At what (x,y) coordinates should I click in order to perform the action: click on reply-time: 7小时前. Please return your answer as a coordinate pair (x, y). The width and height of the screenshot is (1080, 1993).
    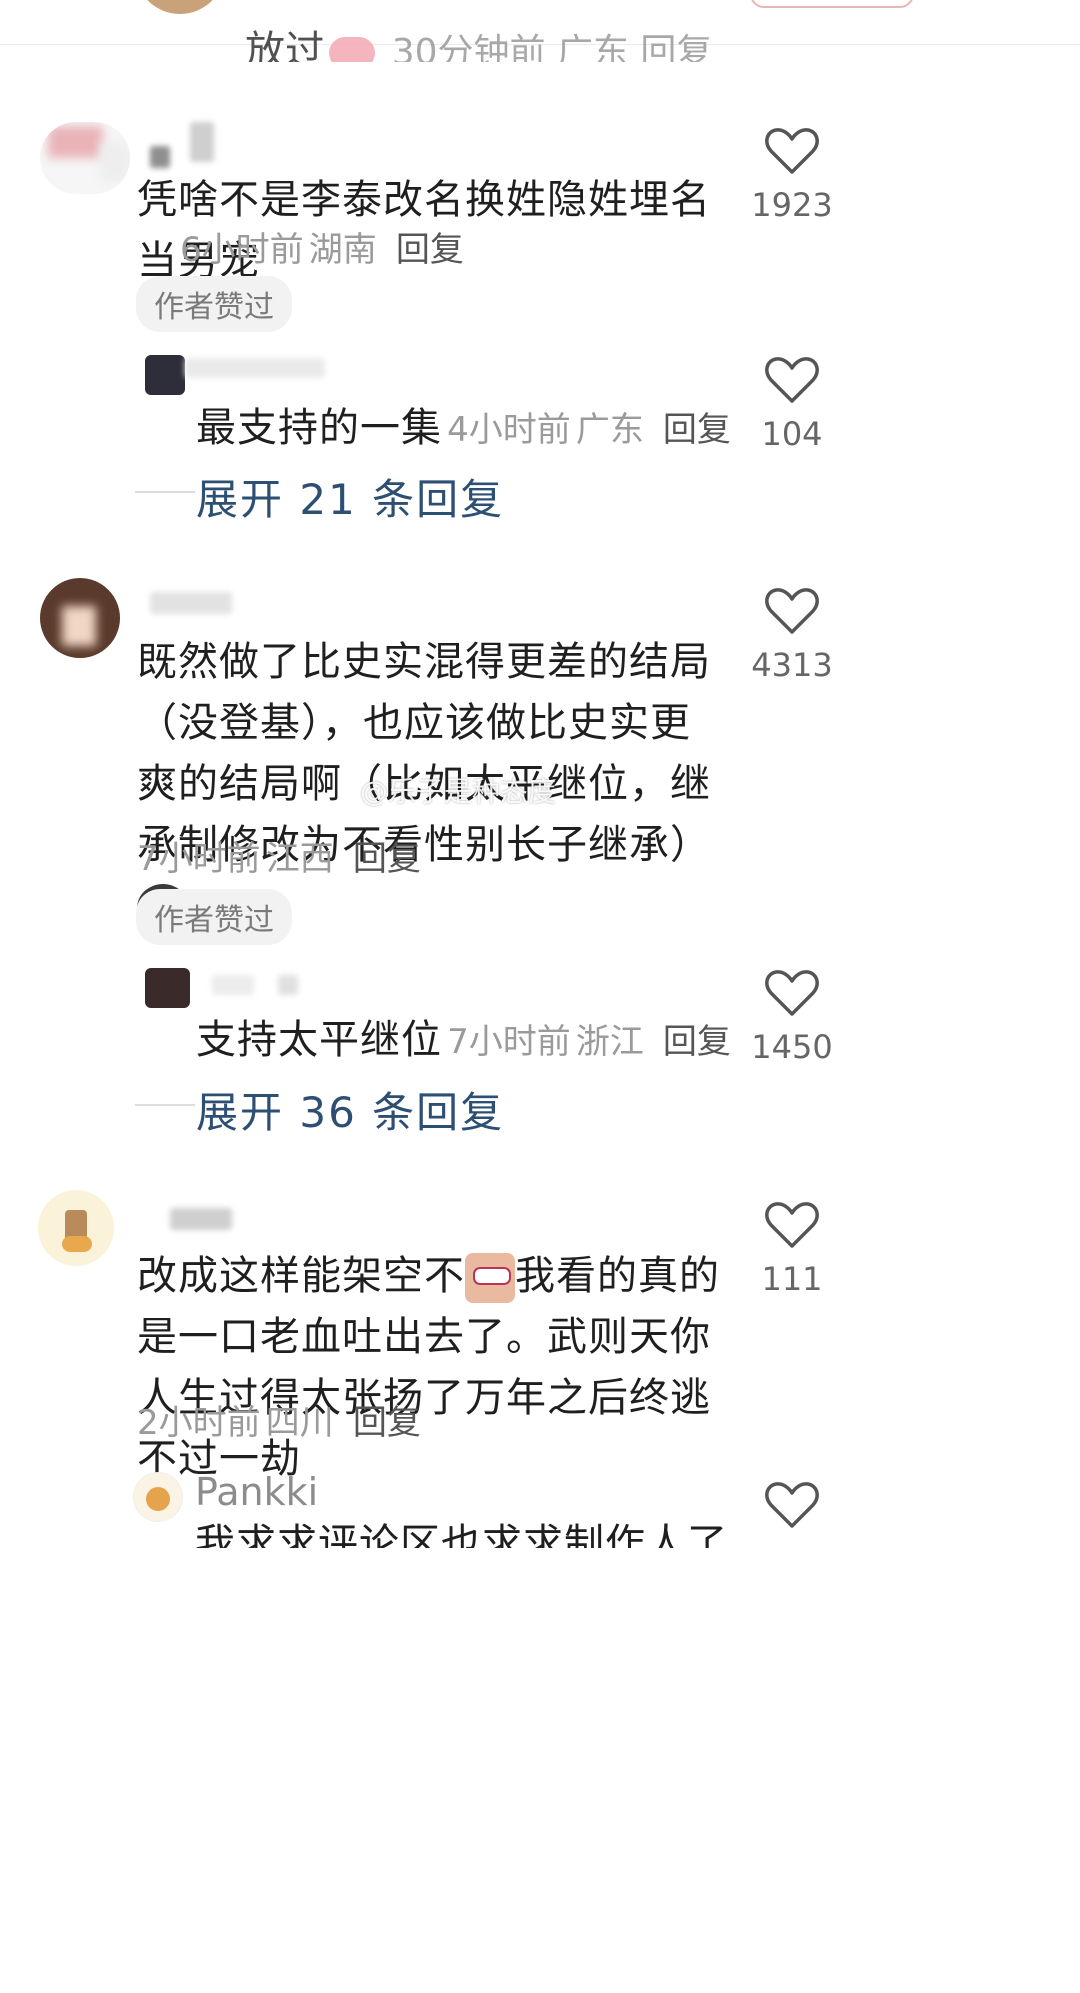
    Looking at the image, I should click on (509, 1042).